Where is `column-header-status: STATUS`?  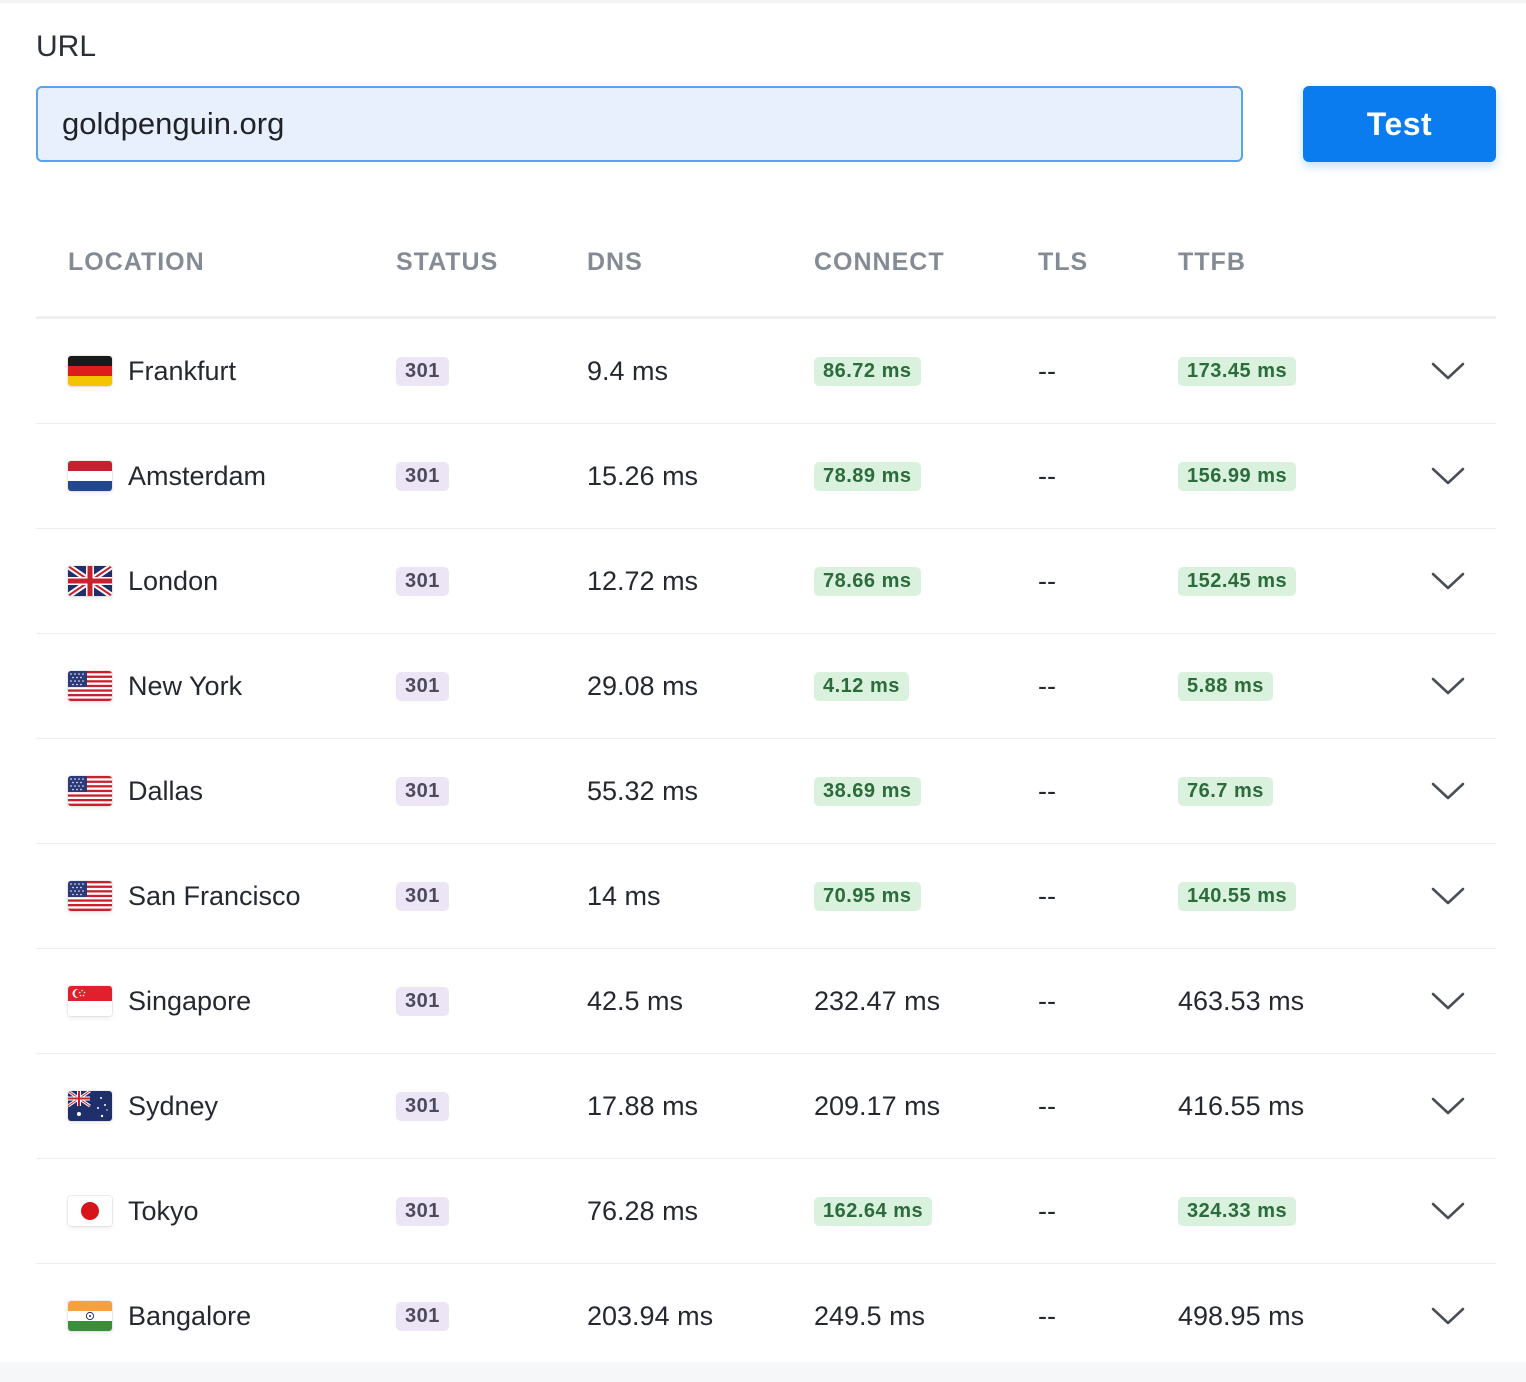
column-header-status: STATUS is located at coordinates (447, 262).